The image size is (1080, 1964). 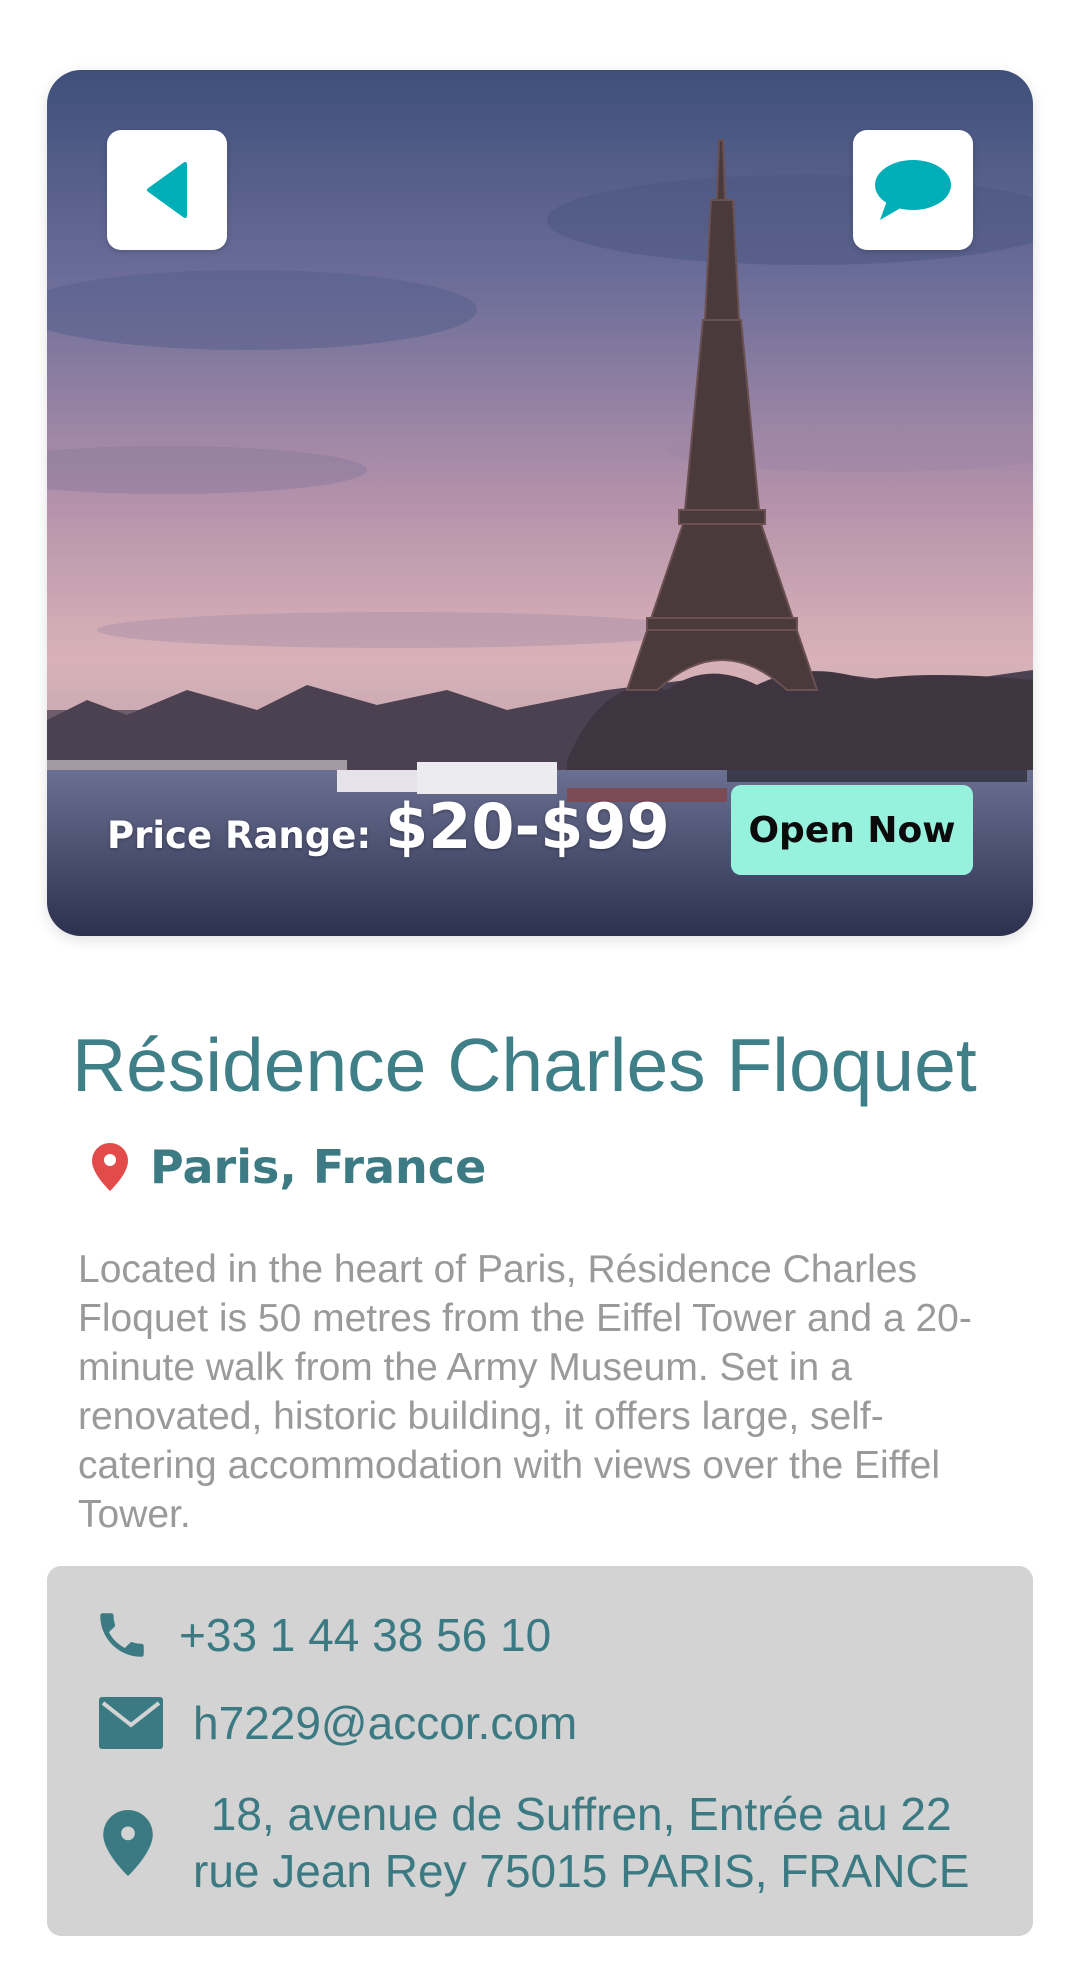 I want to click on location-text: Paris, France, so click(x=318, y=1167).